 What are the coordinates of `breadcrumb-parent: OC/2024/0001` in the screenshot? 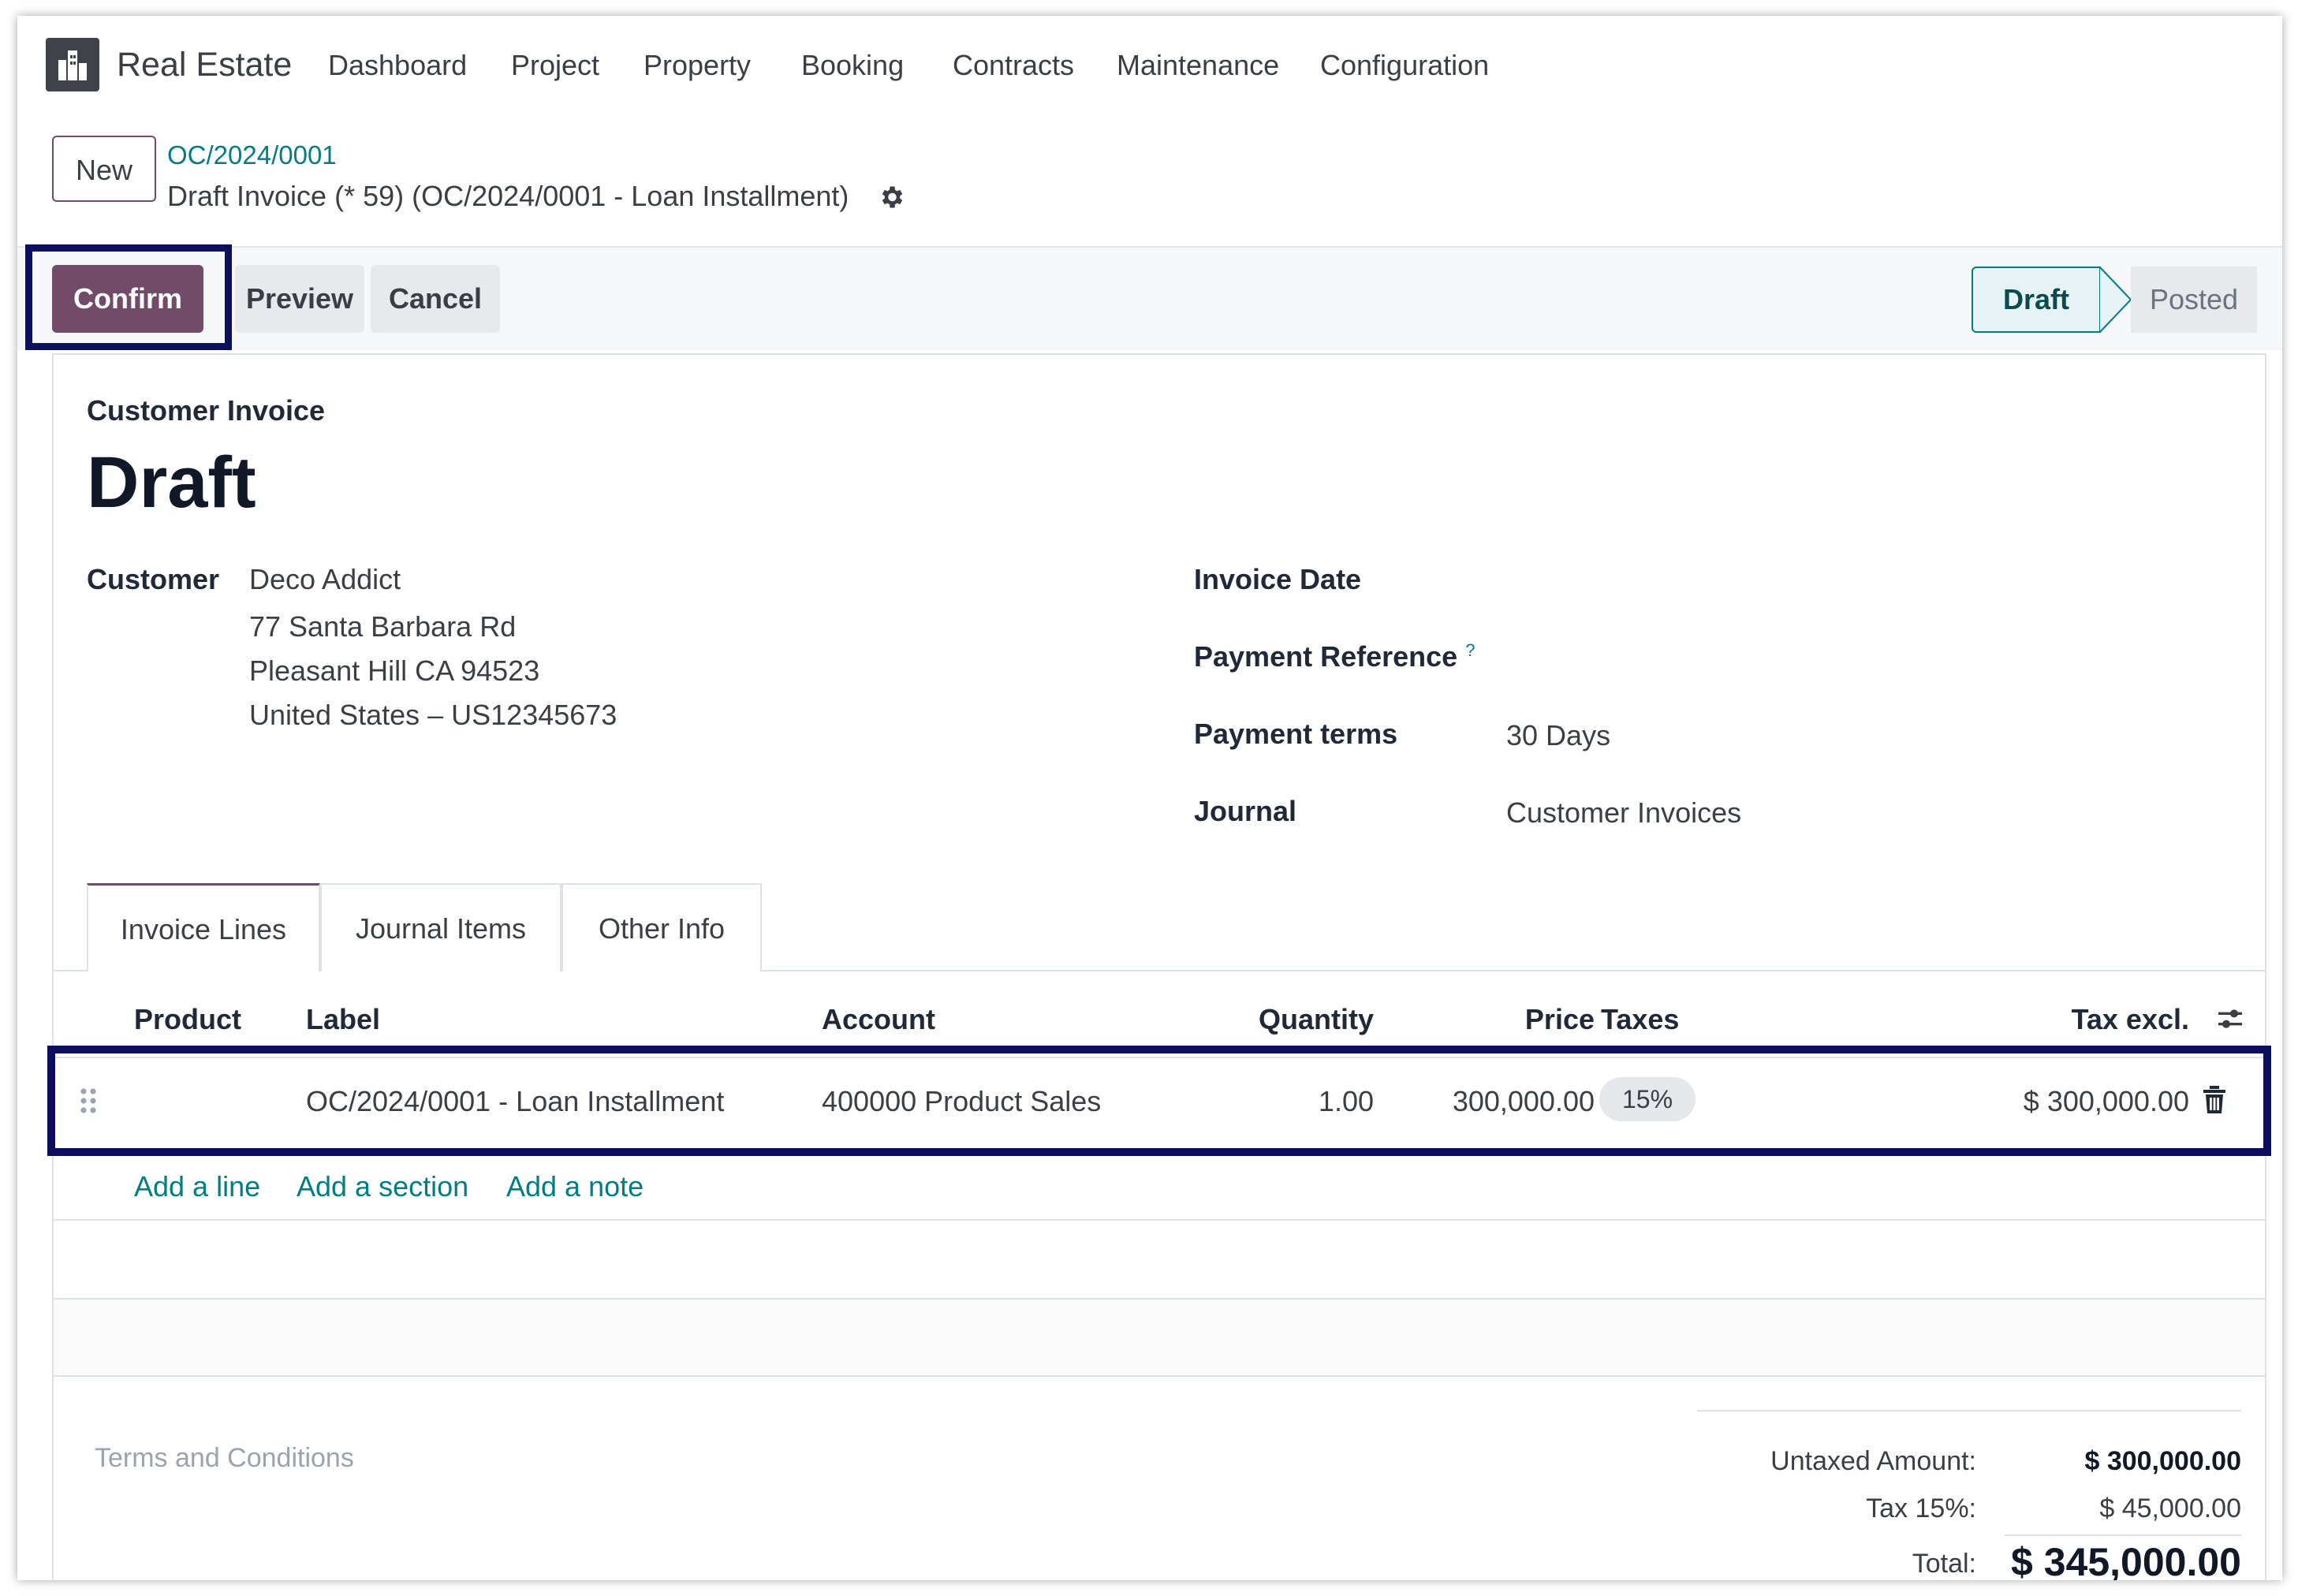 It's located at (252, 155).